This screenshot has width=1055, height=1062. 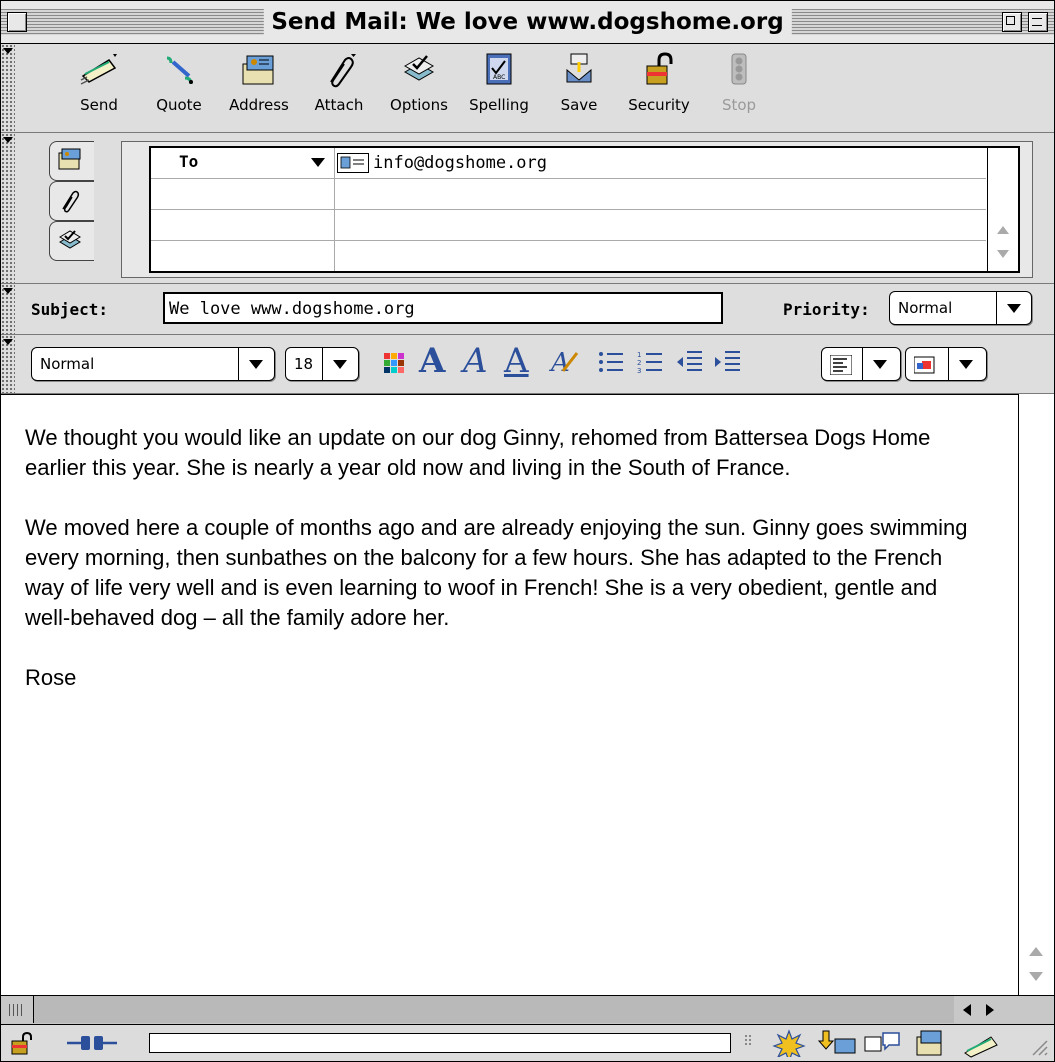 I want to click on body-horizontal-scrollbar, so click(x=527, y=1009).